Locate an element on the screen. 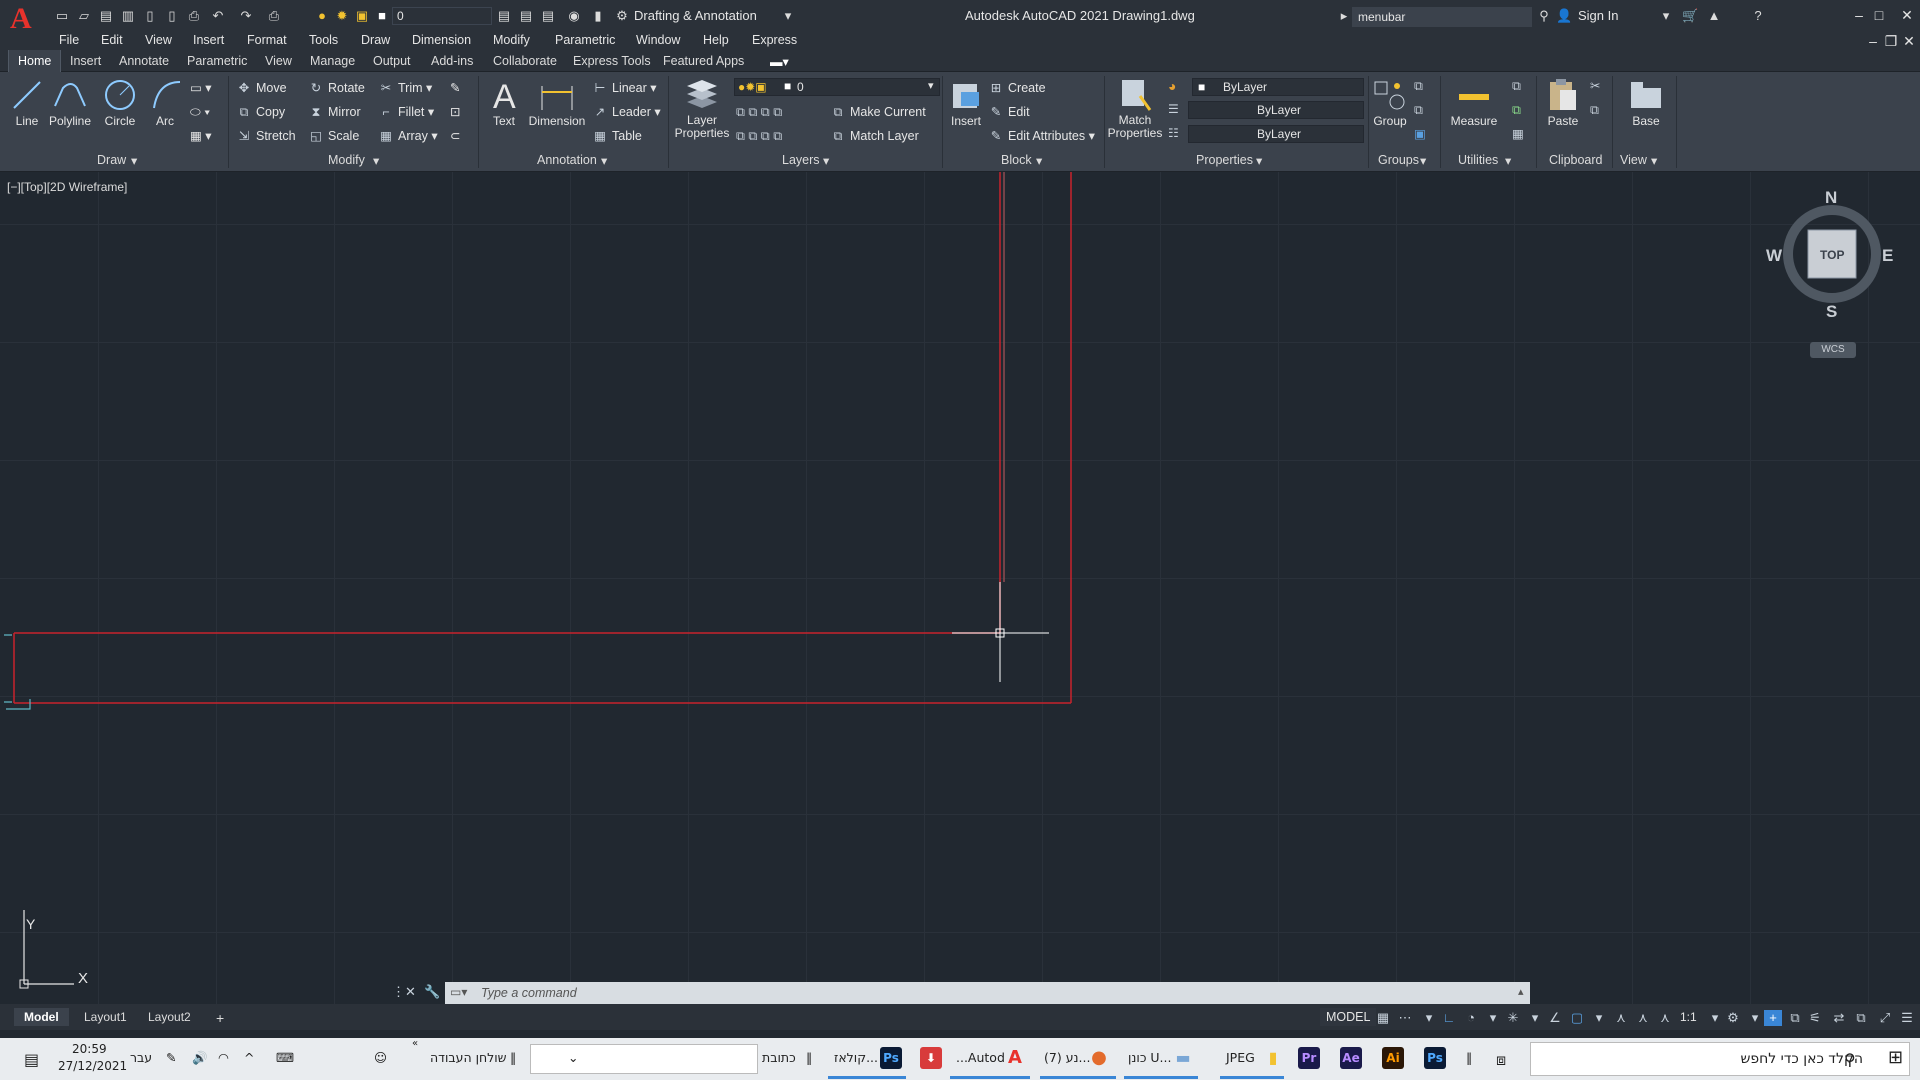  menu-draw: Draw is located at coordinates (375, 40).